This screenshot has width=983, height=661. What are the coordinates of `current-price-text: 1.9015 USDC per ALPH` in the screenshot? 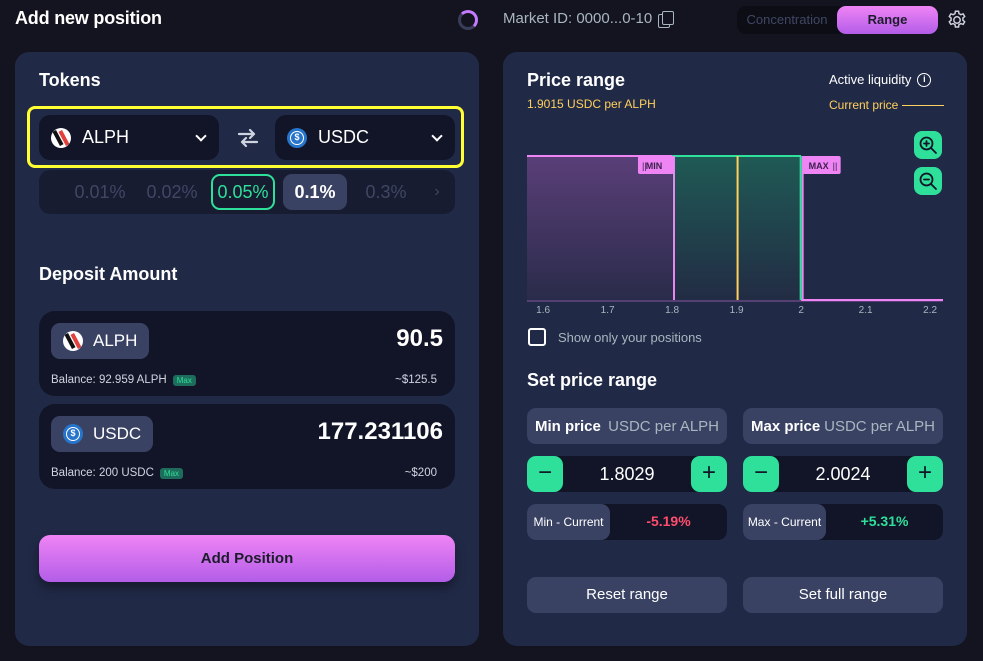 It's located at (591, 104).